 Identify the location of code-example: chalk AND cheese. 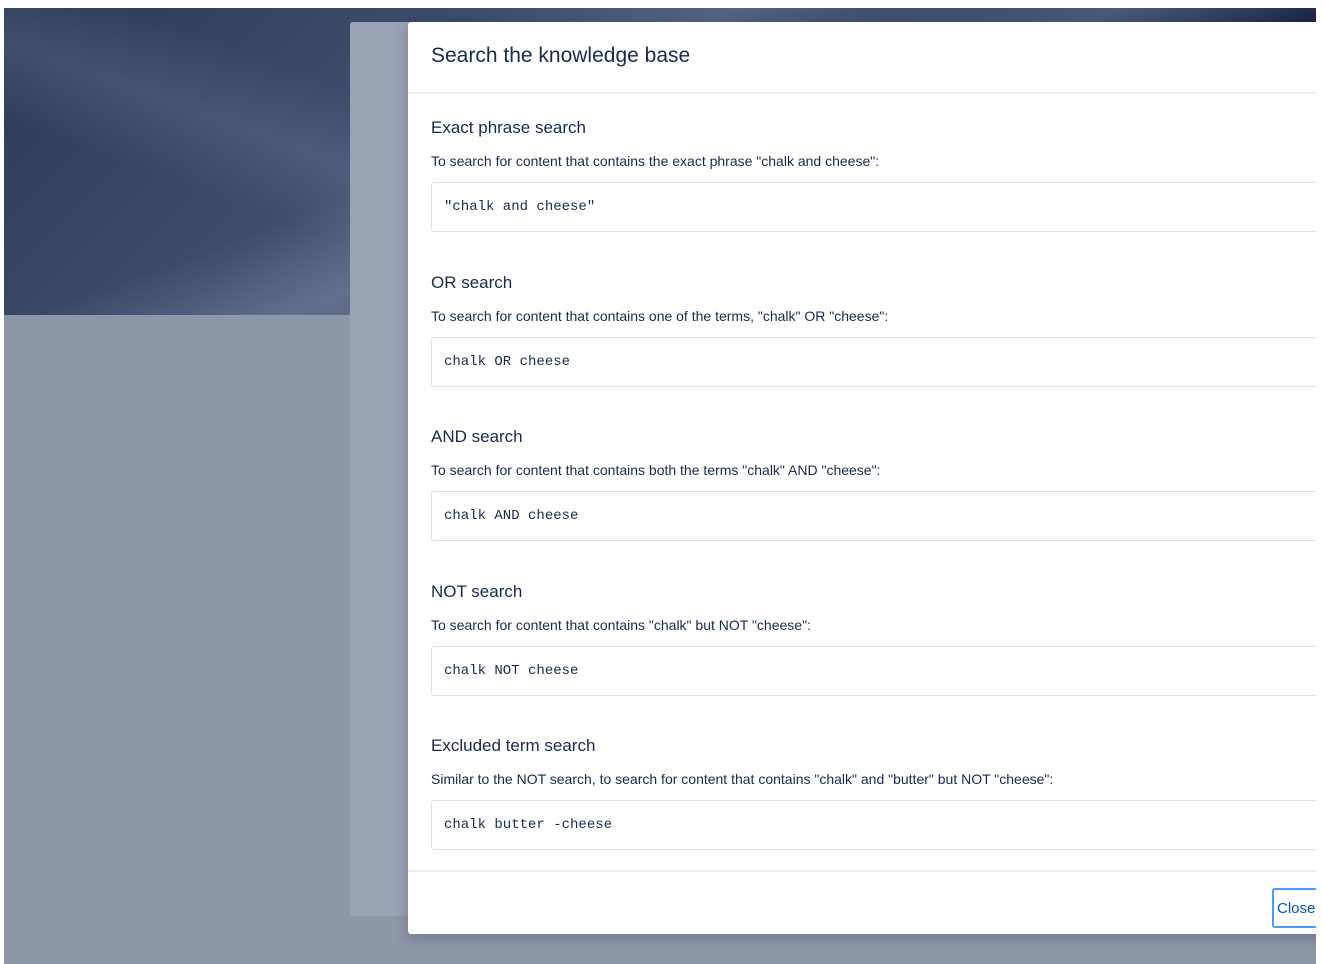
(873, 516).